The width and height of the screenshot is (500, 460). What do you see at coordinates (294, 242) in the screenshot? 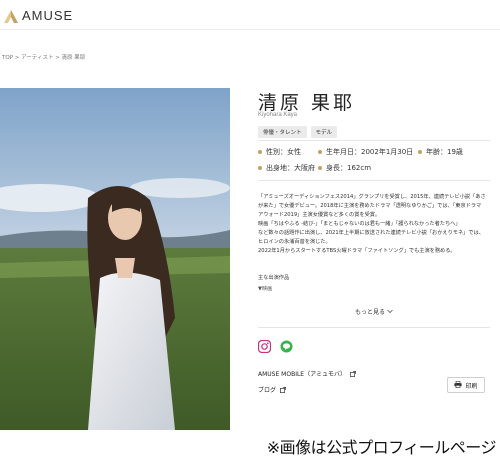
I see `bio-line: ヒロインの永浦百音を演じた。` at bounding box center [294, 242].